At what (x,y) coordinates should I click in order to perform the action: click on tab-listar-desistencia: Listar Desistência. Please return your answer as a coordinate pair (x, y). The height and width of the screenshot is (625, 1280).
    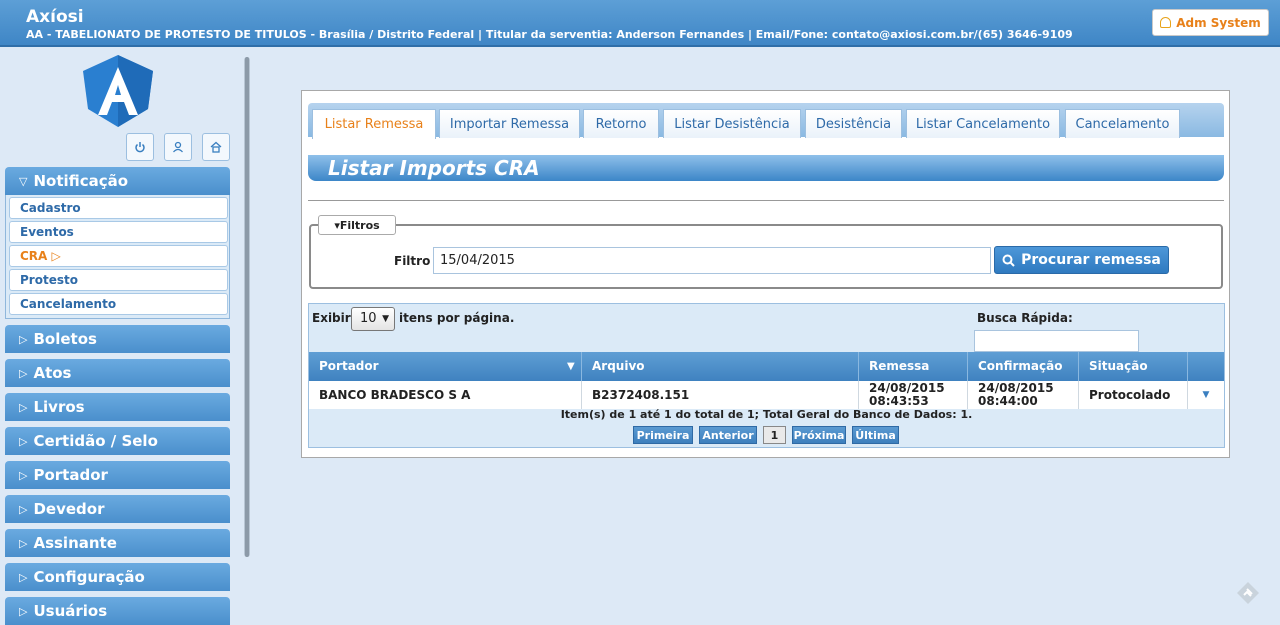
    Looking at the image, I should click on (732, 123).